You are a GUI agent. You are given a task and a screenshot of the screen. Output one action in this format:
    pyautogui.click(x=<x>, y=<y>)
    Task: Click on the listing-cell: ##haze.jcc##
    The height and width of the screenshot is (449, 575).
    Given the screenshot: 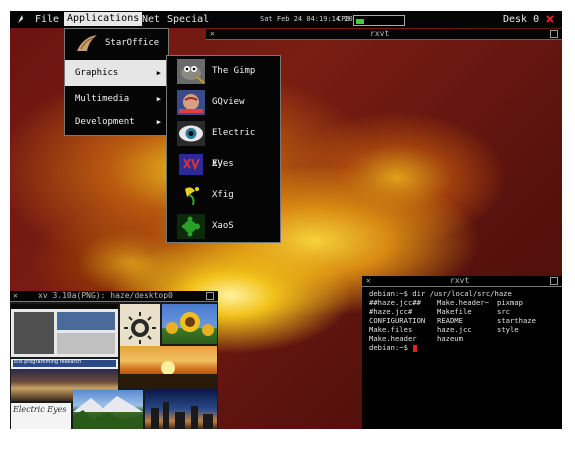 What is the action you would take?
    pyautogui.click(x=395, y=302)
    